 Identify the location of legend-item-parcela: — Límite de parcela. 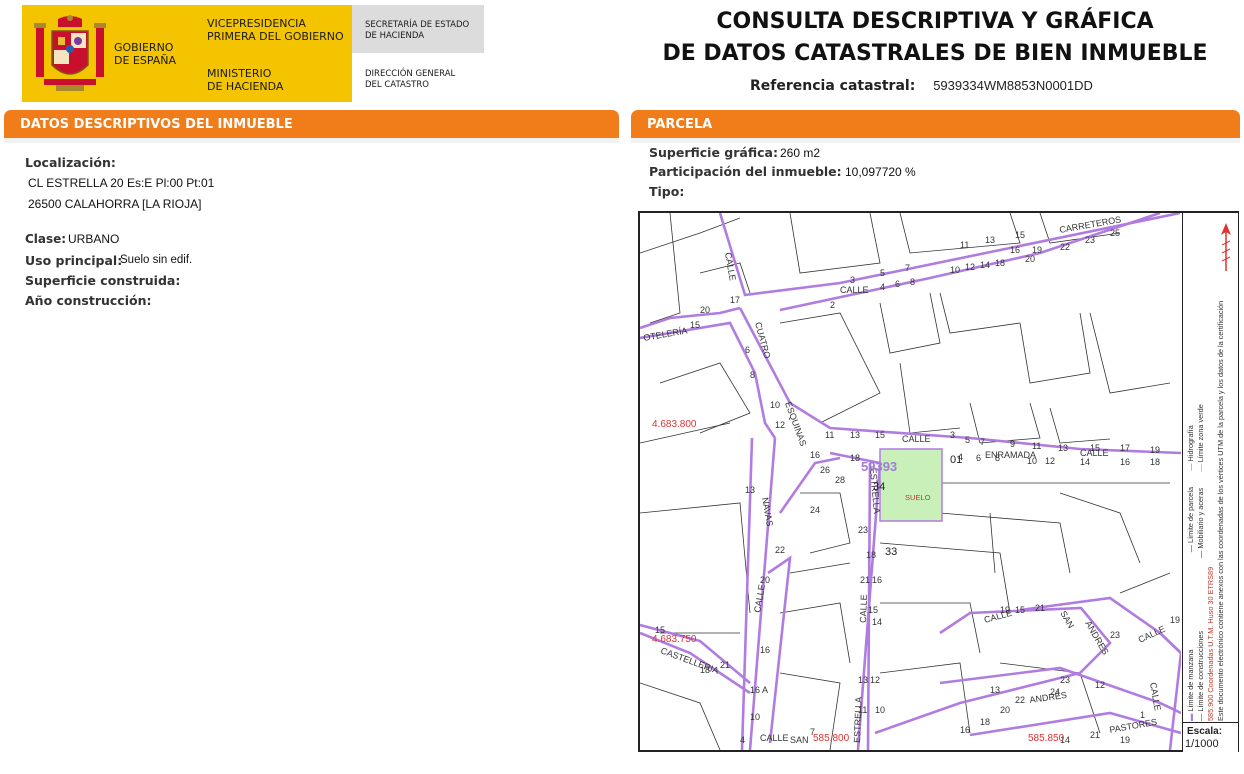
(1190, 519).